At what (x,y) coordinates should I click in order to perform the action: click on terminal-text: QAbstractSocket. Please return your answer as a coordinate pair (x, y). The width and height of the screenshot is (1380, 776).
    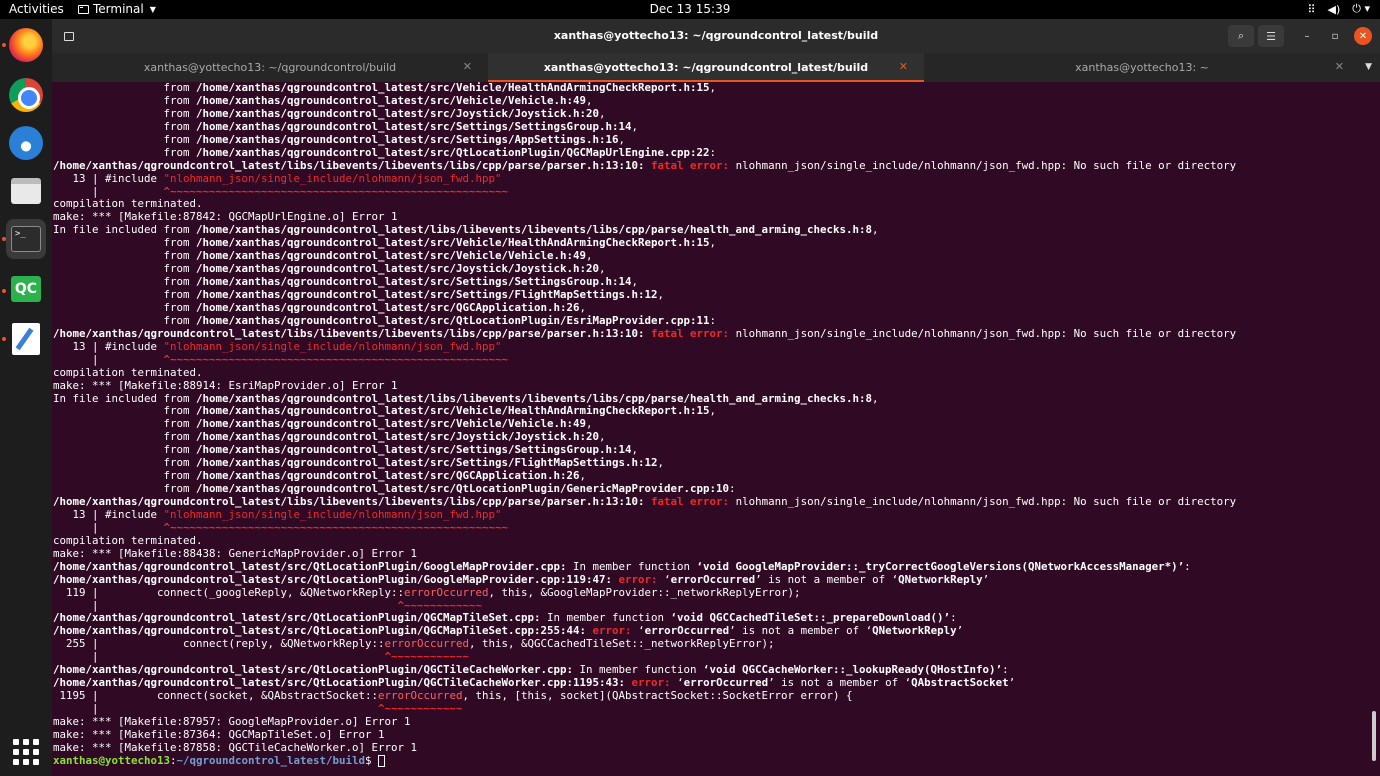
    Looking at the image, I should click on (960, 683).